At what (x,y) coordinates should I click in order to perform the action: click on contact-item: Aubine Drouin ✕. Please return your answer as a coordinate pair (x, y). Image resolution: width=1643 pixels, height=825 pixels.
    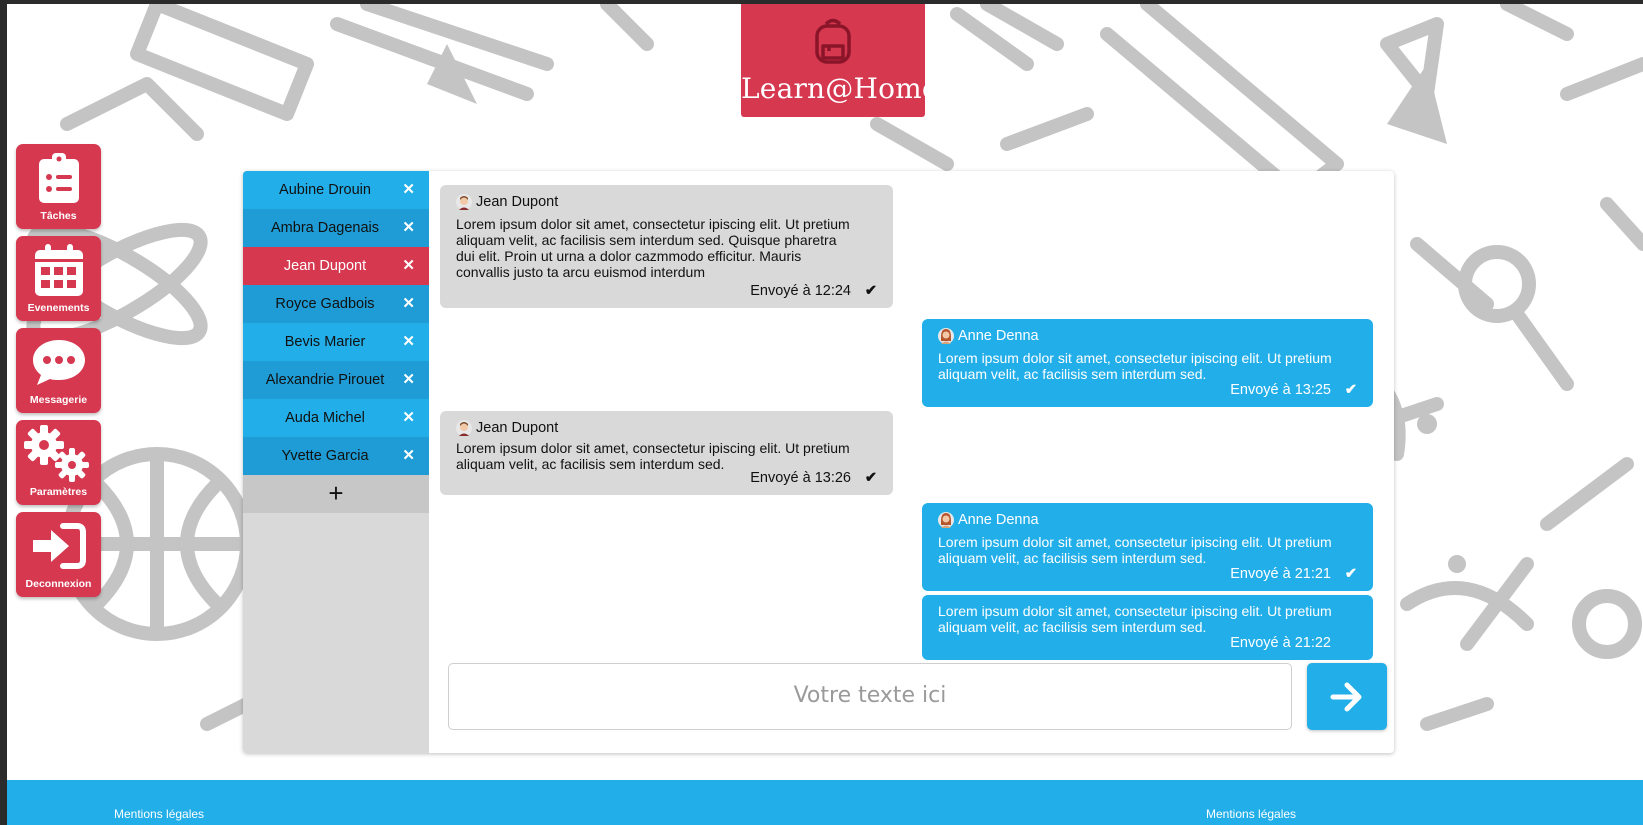
    Looking at the image, I should click on (336, 190).